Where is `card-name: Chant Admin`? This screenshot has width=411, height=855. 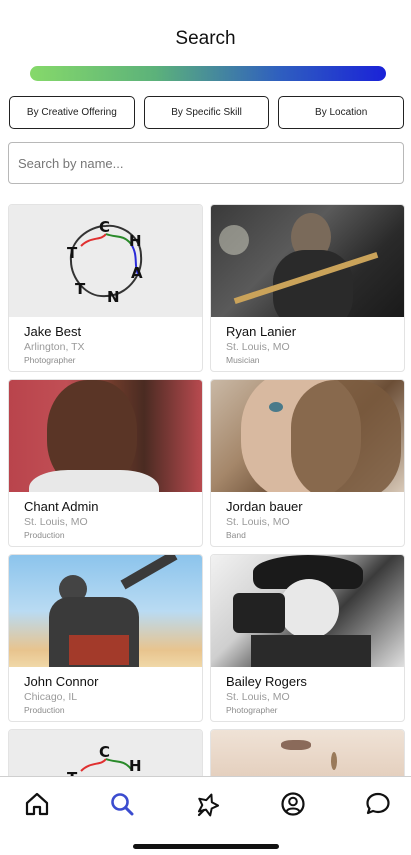
card-name: Chant Admin is located at coordinates (61, 506).